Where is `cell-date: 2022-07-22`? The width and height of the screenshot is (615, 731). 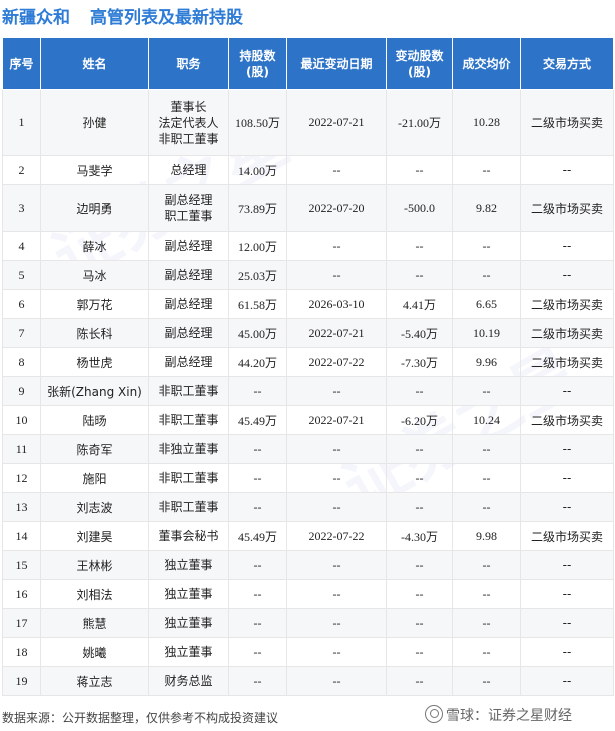 cell-date: 2022-07-22 is located at coordinates (336, 536).